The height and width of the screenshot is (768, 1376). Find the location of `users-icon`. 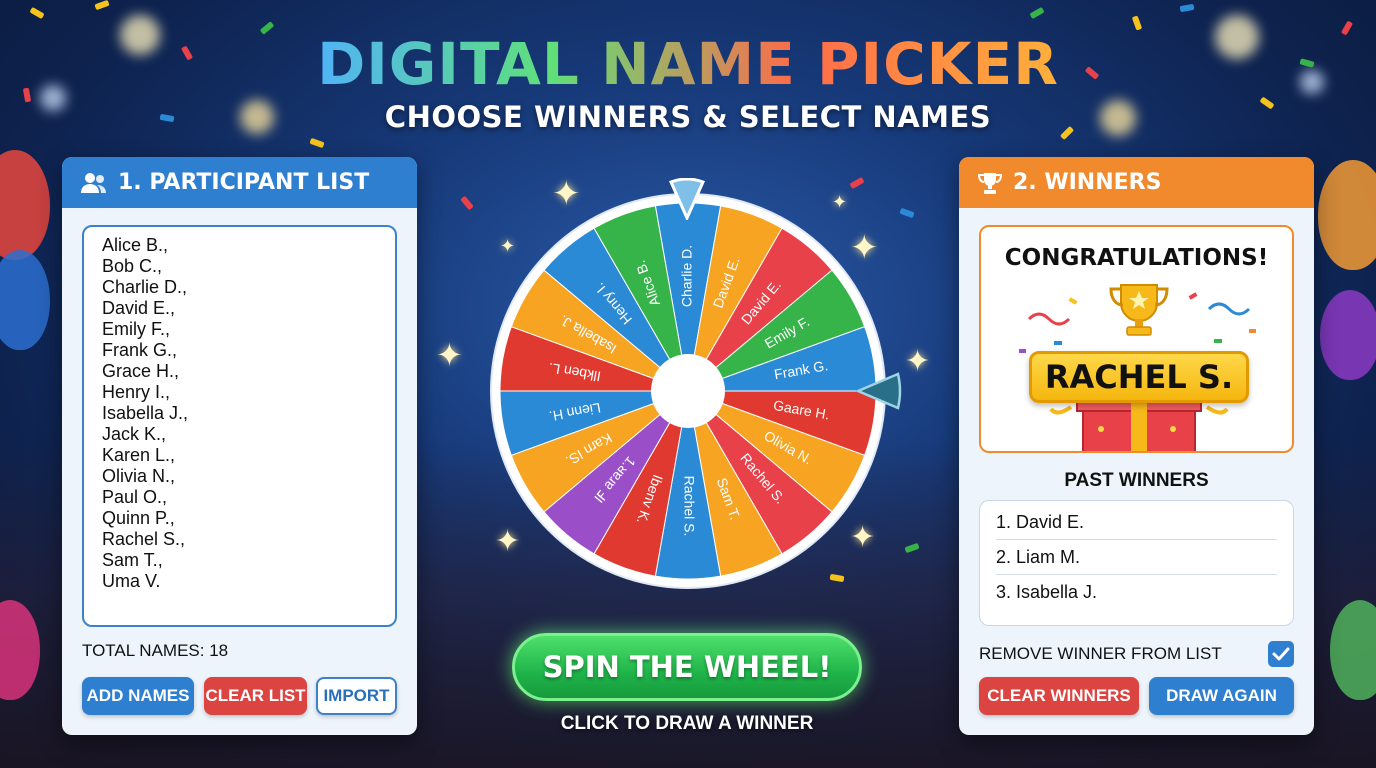

users-icon is located at coordinates (93, 182).